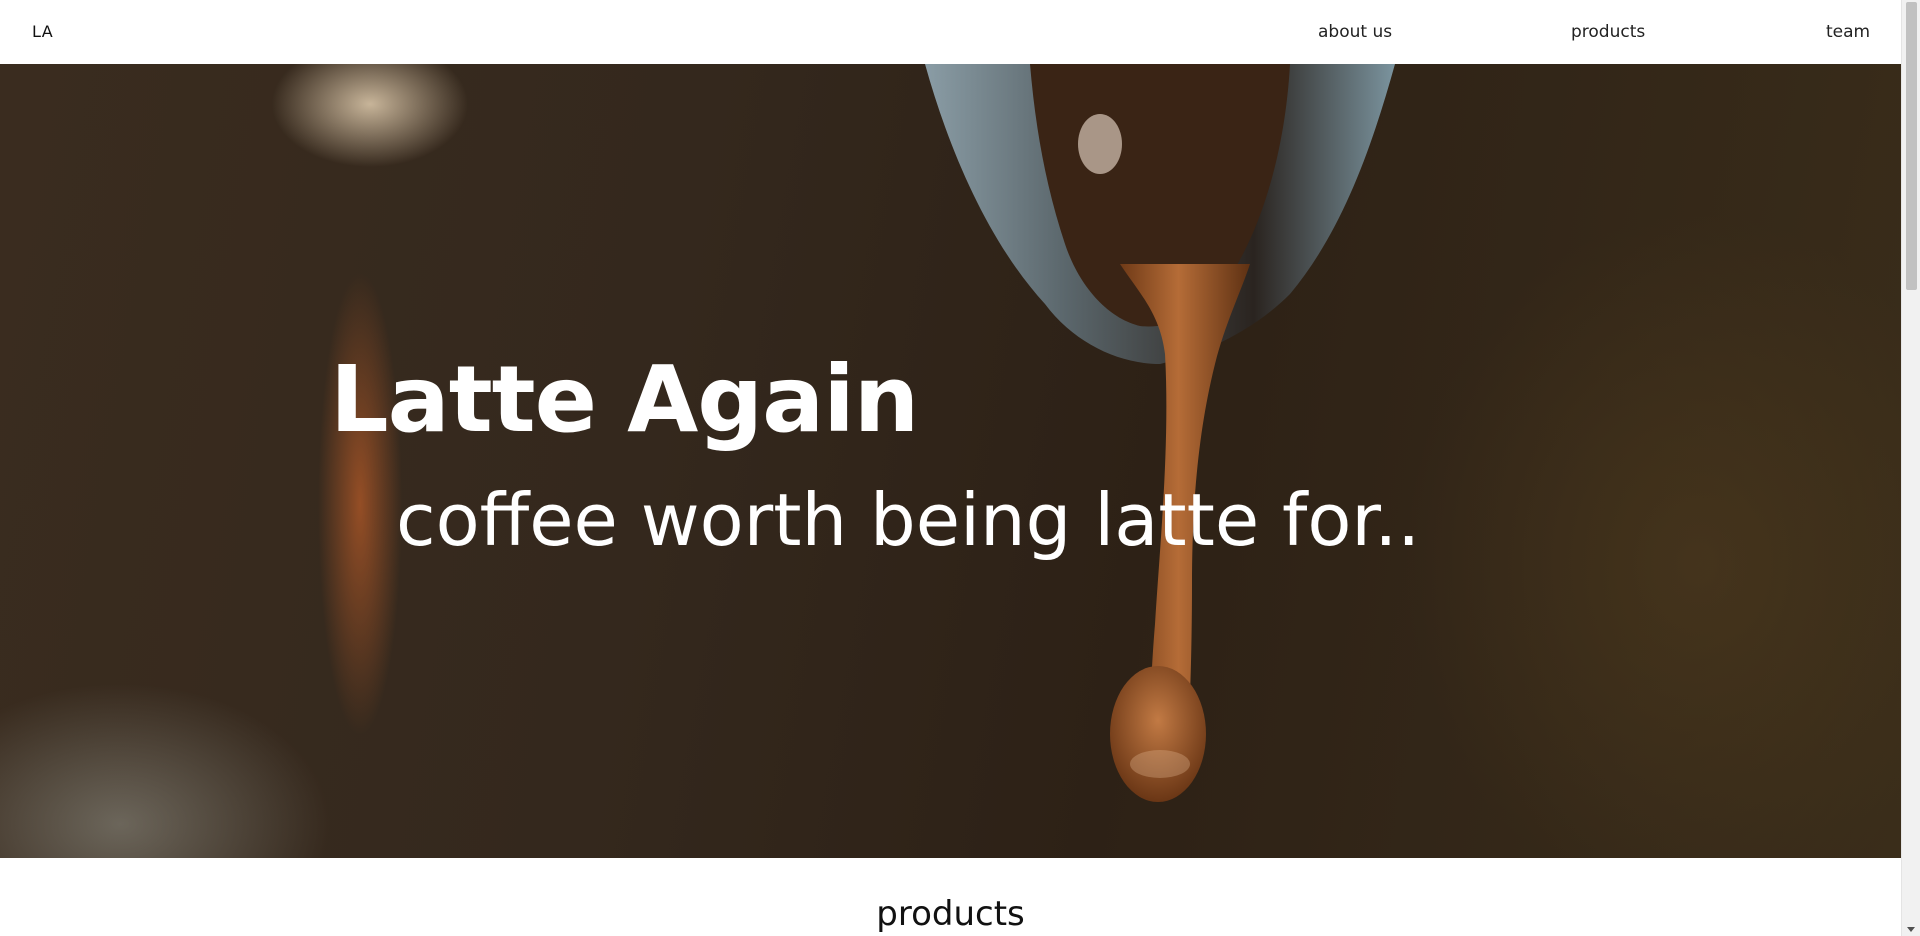 The image size is (1920, 936). Describe the element at coordinates (950, 32) in the screenshot. I see `top-navbar: LA about us products team` at that location.